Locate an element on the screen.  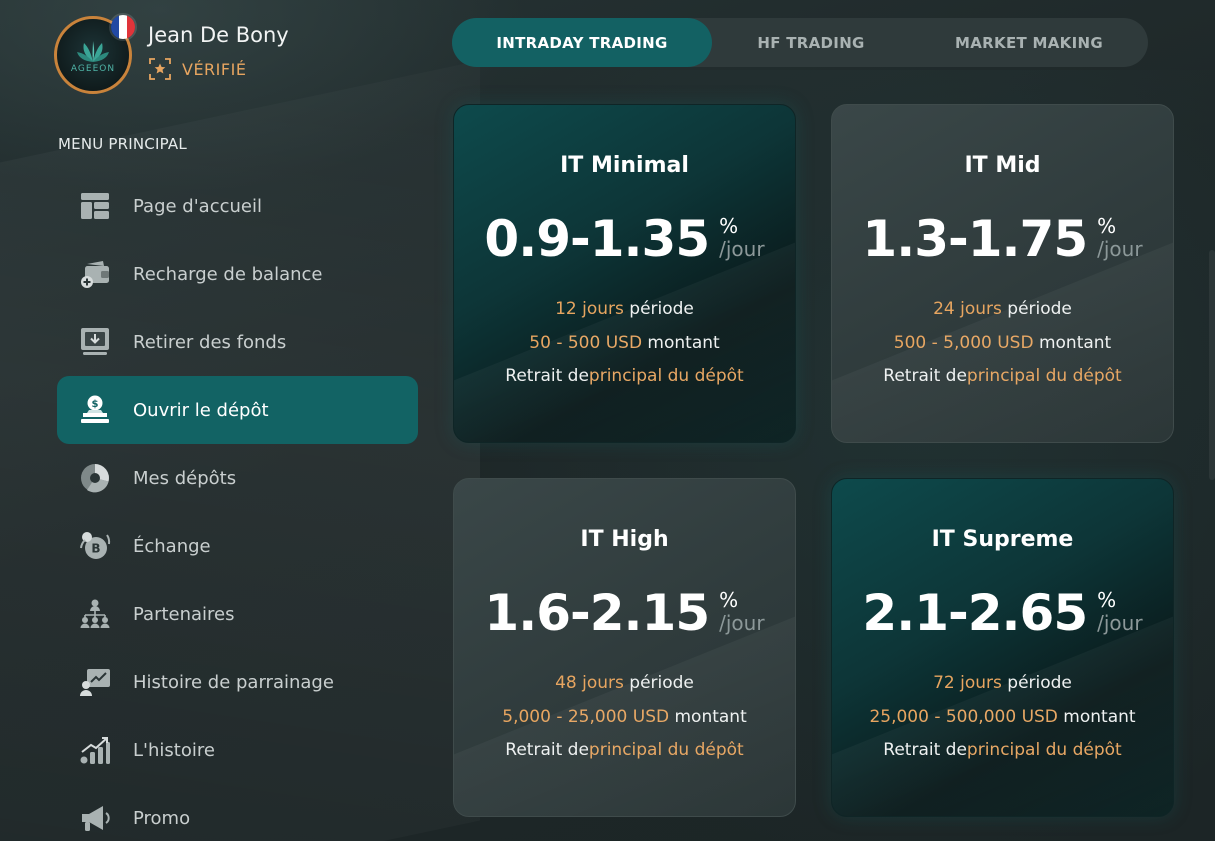
sidebar-item-label: Échange is located at coordinates (172, 546).